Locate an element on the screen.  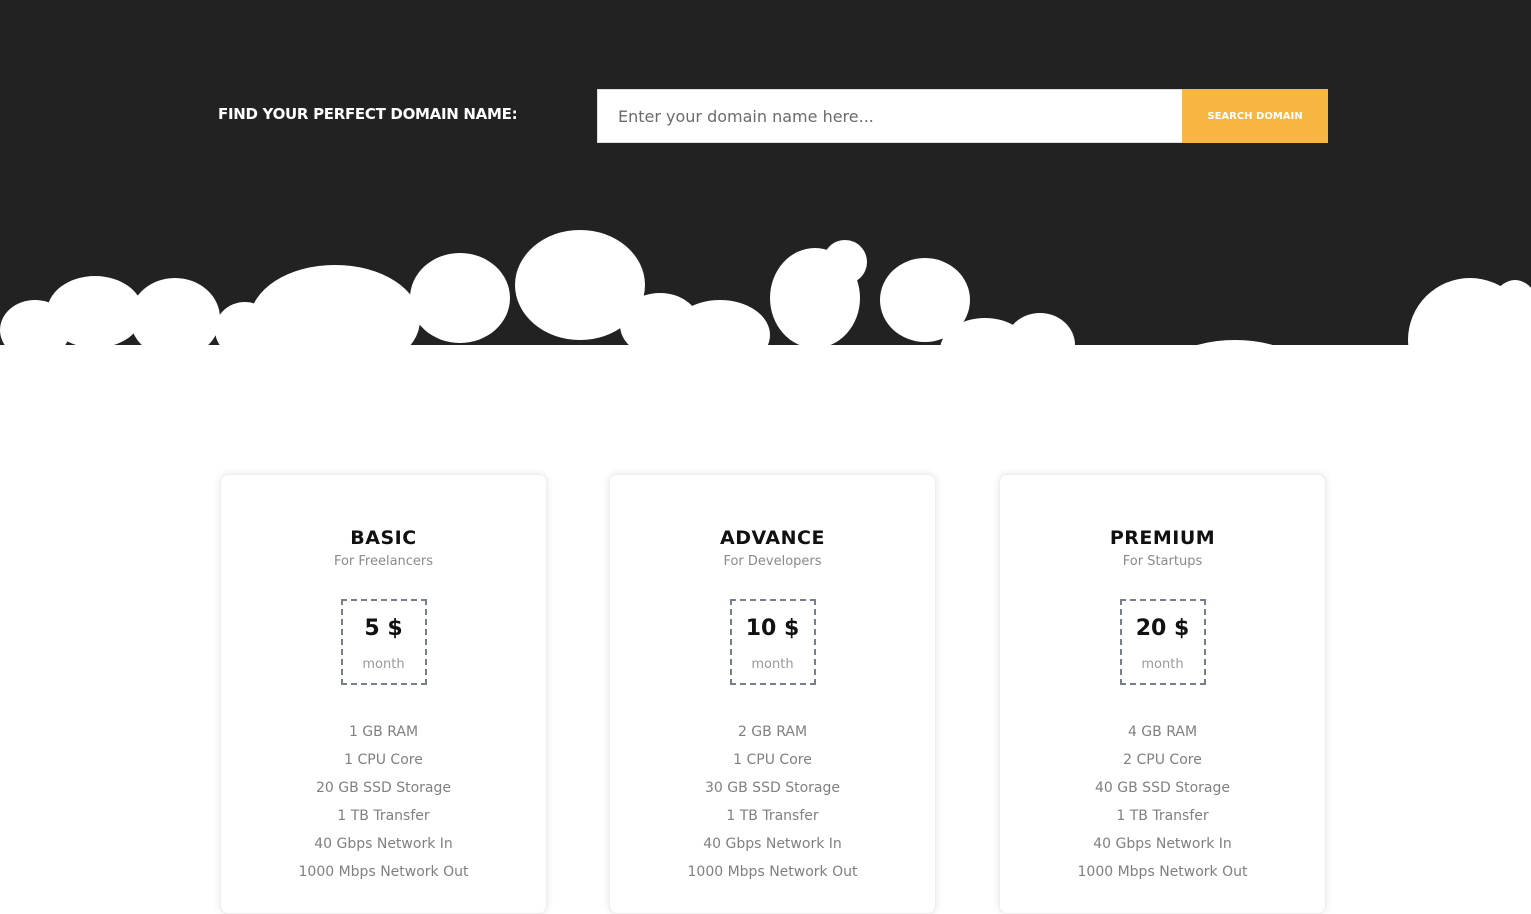
feature-item: 30 GB SSD Storage is located at coordinates (772, 788).